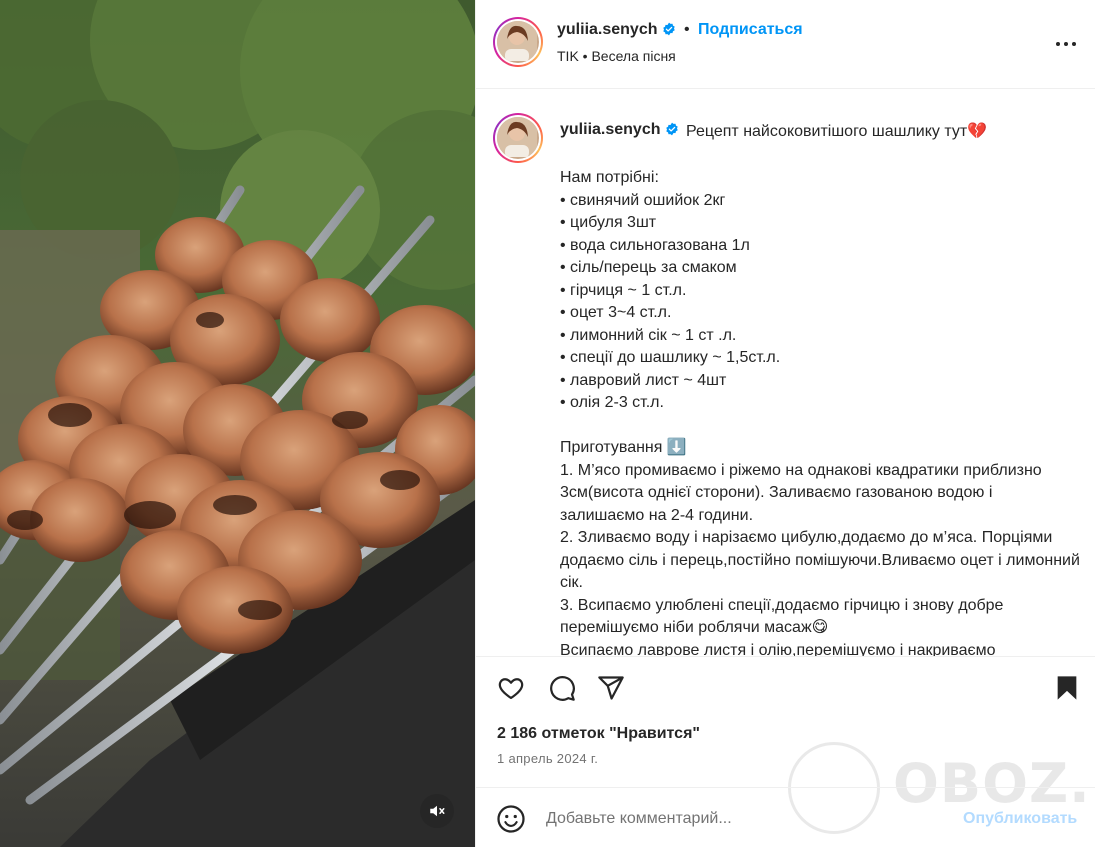  I want to click on ingredient-item: • спеції до шашлику ~ 1,5ст.л., so click(670, 357).